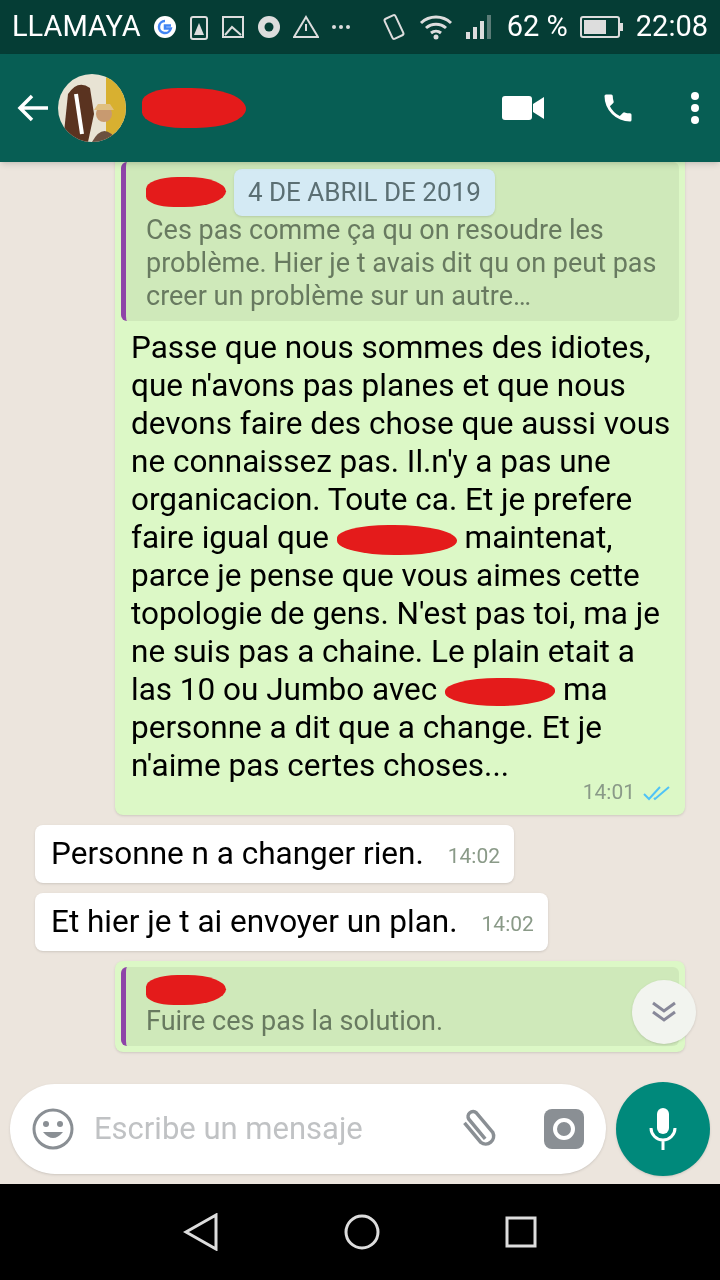 The width and height of the screenshot is (720, 1280). I want to click on image-icon, so click(232, 27).